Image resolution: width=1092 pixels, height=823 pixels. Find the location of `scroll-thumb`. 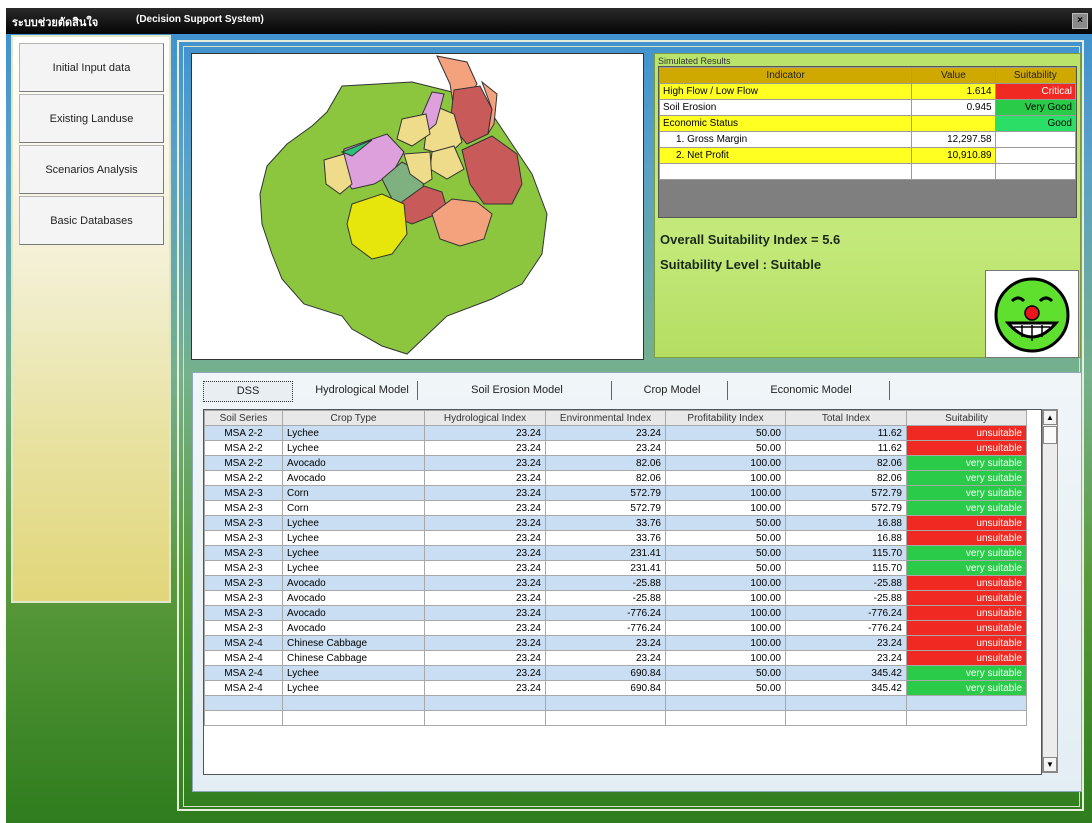

scroll-thumb is located at coordinates (1050, 435).